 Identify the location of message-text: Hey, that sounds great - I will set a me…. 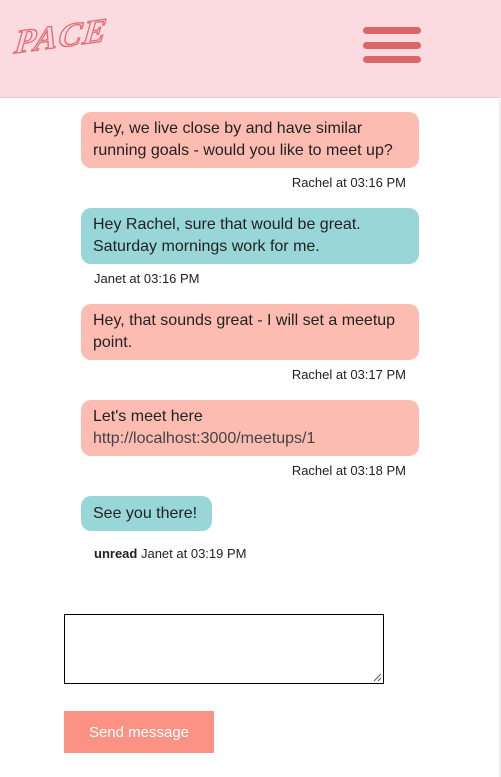
(244, 331).